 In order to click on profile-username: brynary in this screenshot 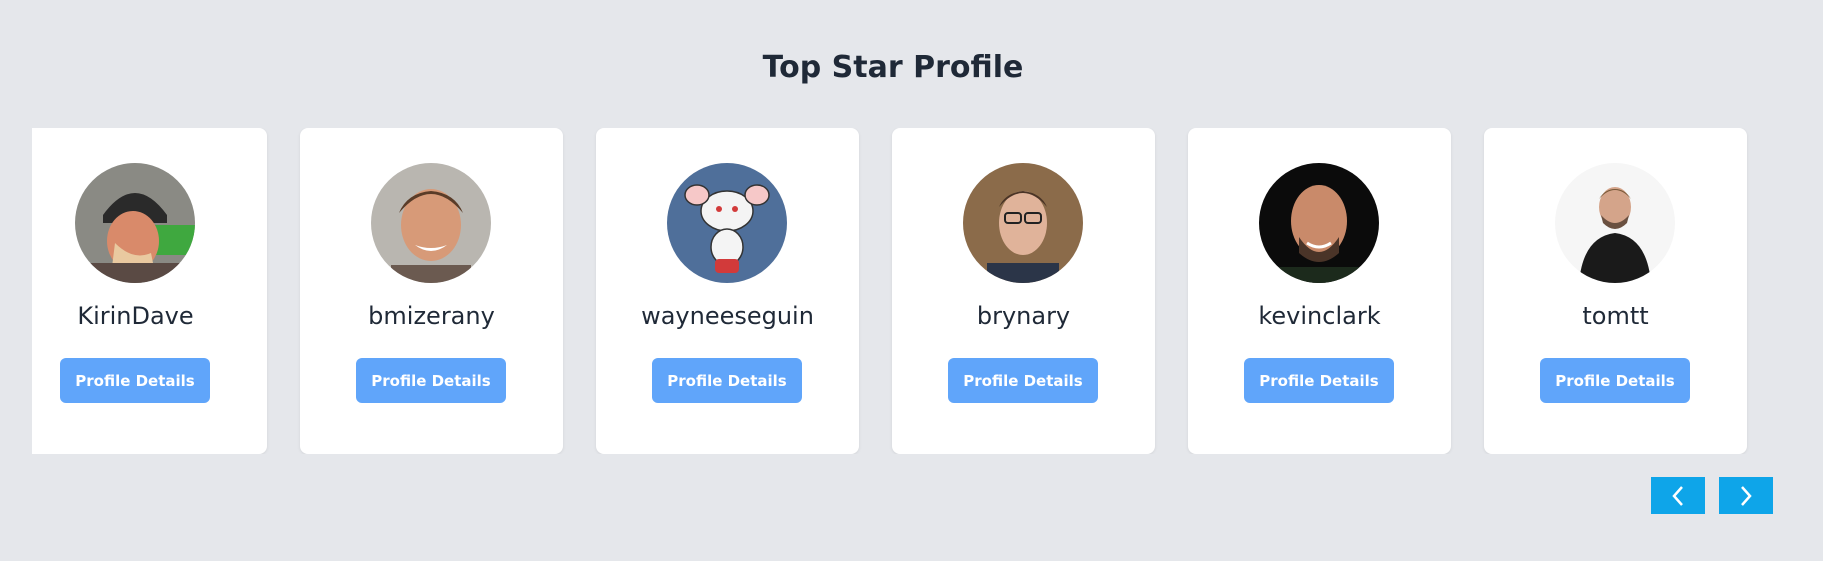, I will do `click(1023, 316)`.